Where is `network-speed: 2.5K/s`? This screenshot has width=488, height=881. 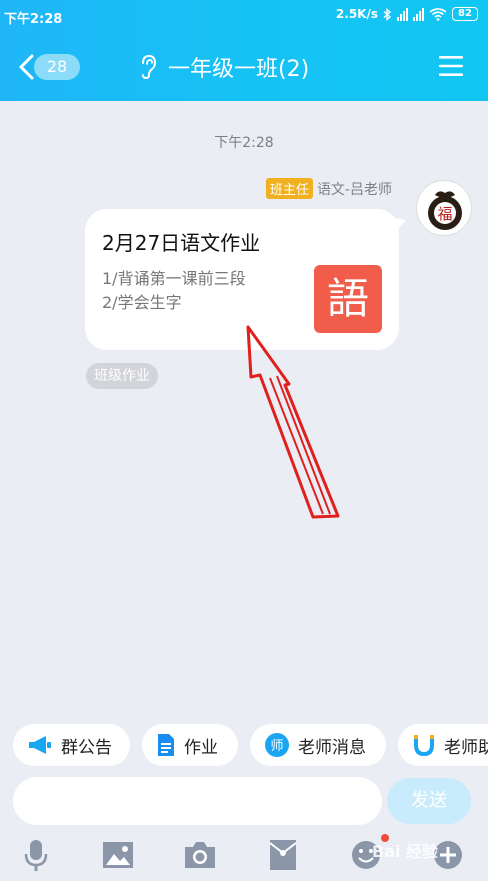 network-speed: 2.5K/s is located at coordinates (356, 14).